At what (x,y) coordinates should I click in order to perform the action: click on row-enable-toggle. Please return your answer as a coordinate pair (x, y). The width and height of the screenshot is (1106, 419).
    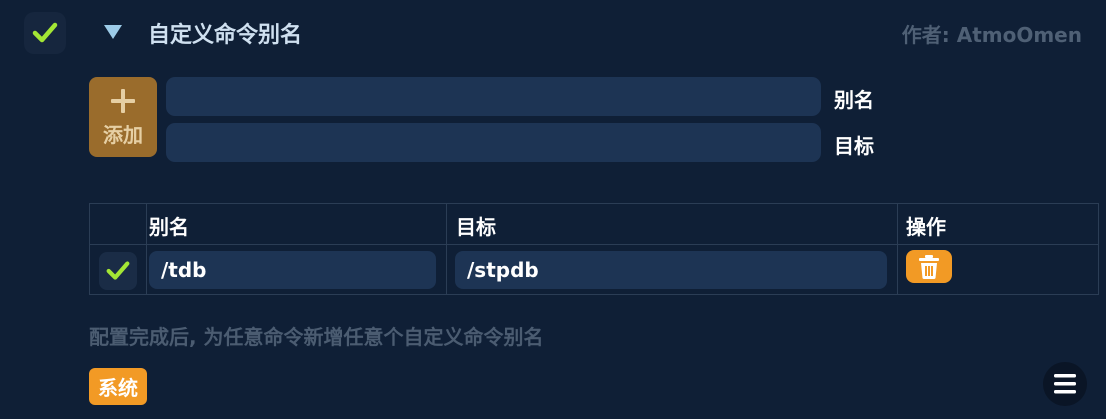
    Looking at the image, I should click on (118, 271).